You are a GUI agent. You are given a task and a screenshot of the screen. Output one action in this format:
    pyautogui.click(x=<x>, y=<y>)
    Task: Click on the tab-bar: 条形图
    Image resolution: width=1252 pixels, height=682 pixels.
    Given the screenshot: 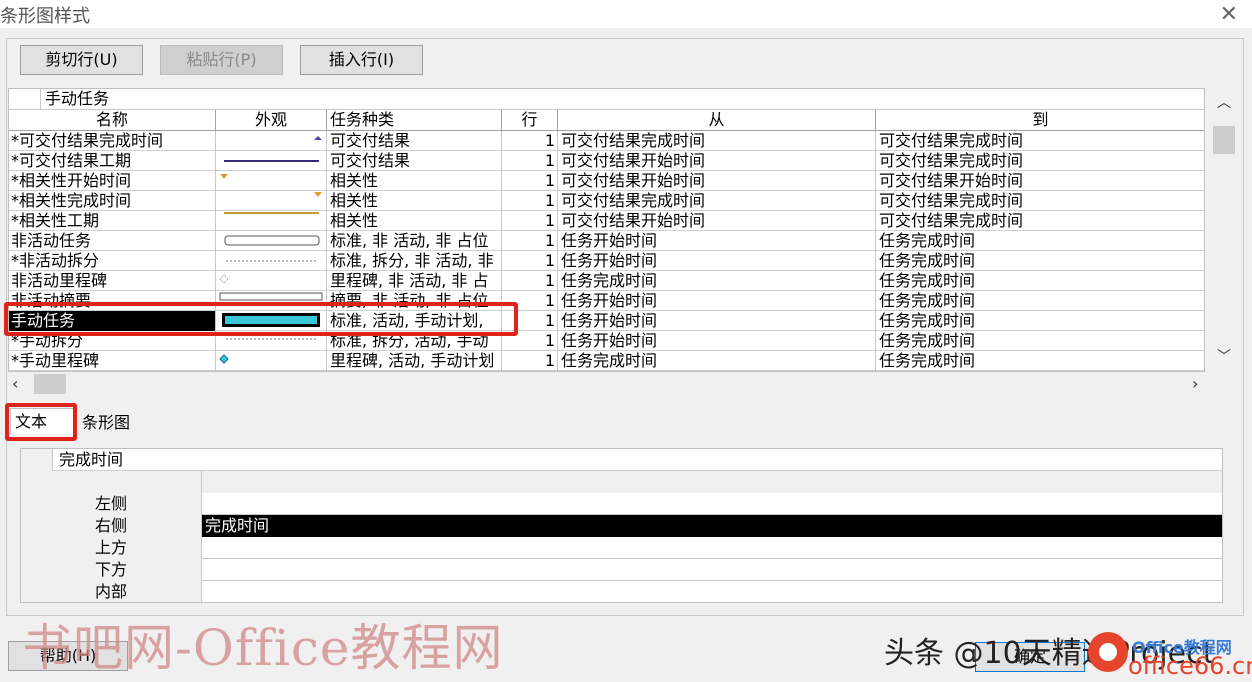 What is the action you would take?
    pyautogui.click(x=108, y=423)
    